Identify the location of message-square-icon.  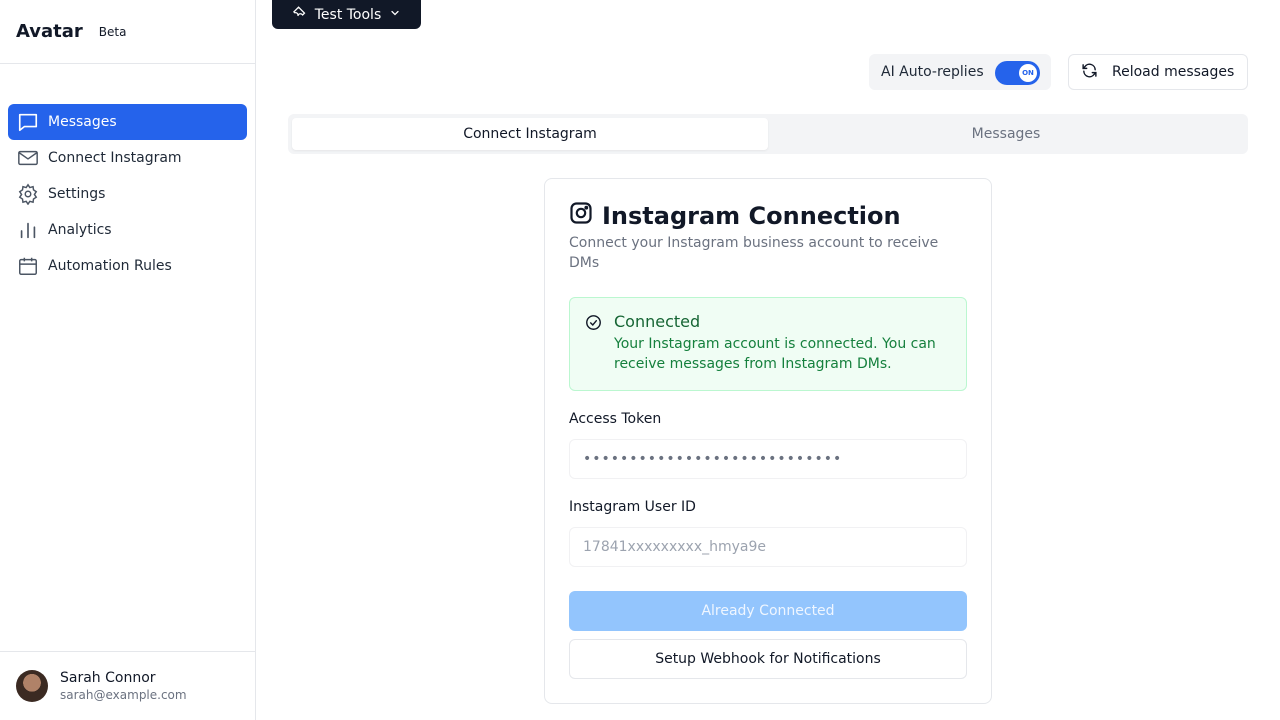
(28, 122).